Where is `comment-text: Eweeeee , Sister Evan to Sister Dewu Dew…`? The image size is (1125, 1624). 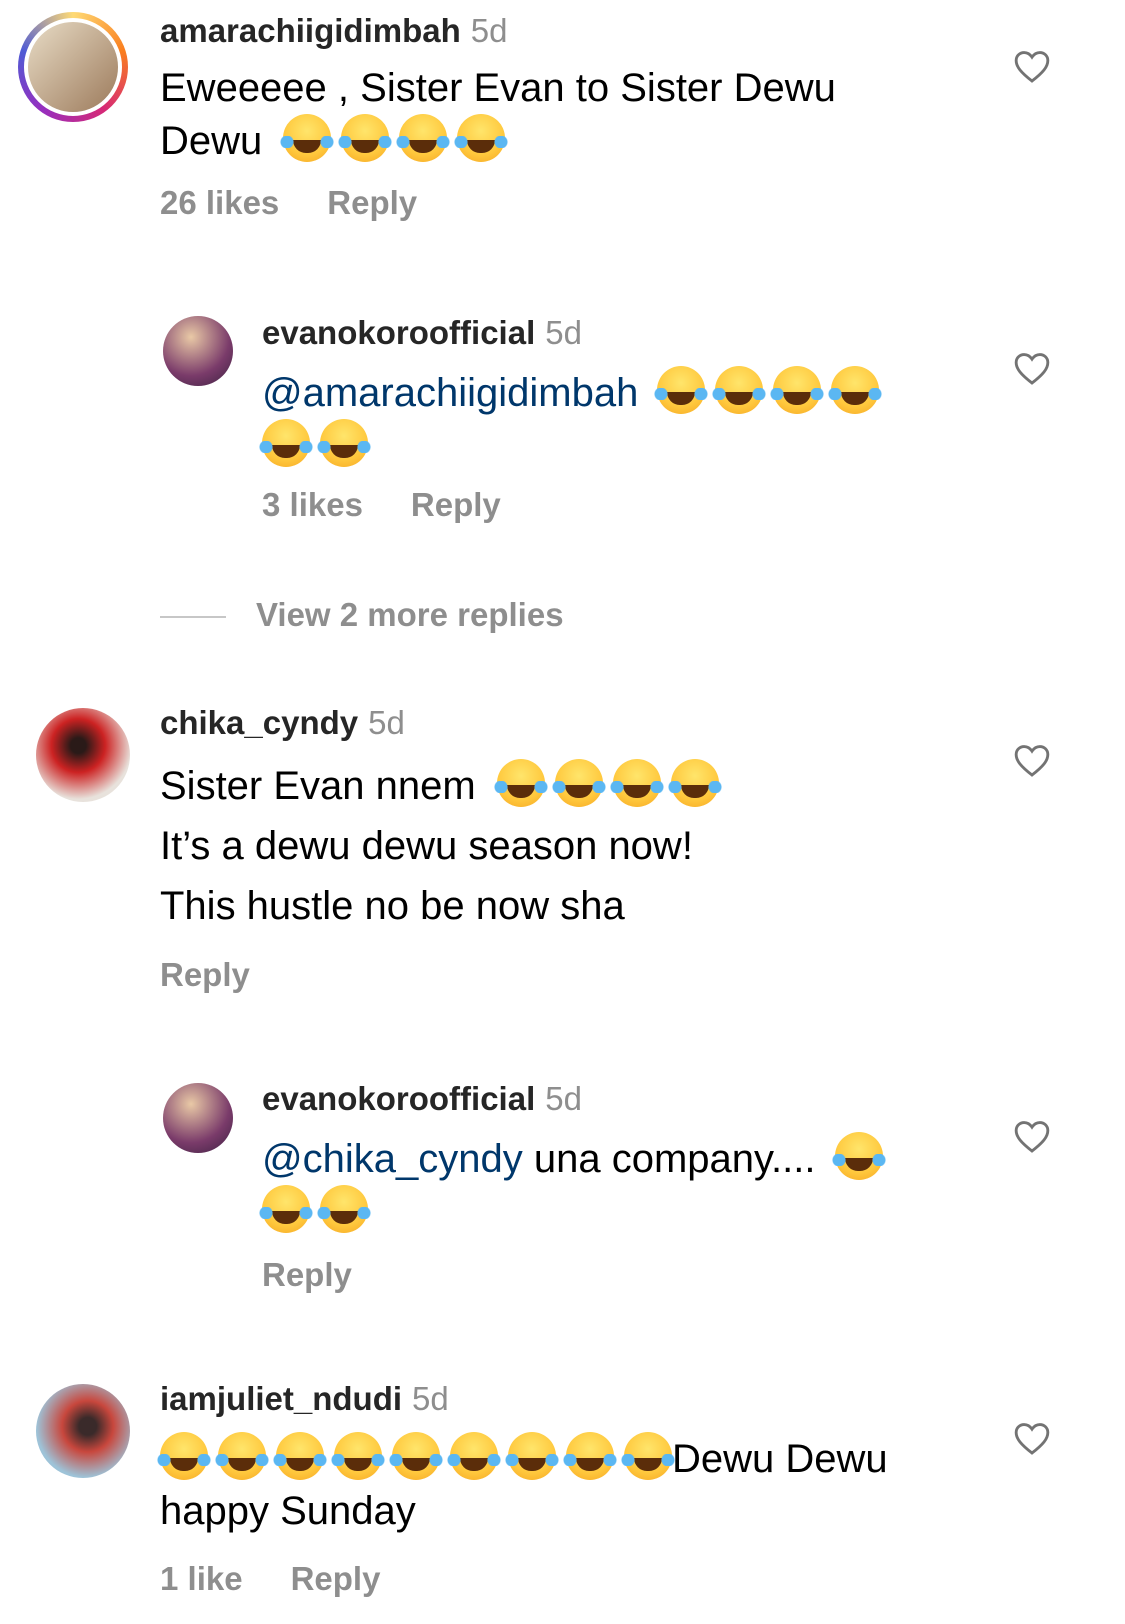
comment-text: Eweeeee , Sister Evan to Sister Dewu Dew… is located at coordinates (498, 114).